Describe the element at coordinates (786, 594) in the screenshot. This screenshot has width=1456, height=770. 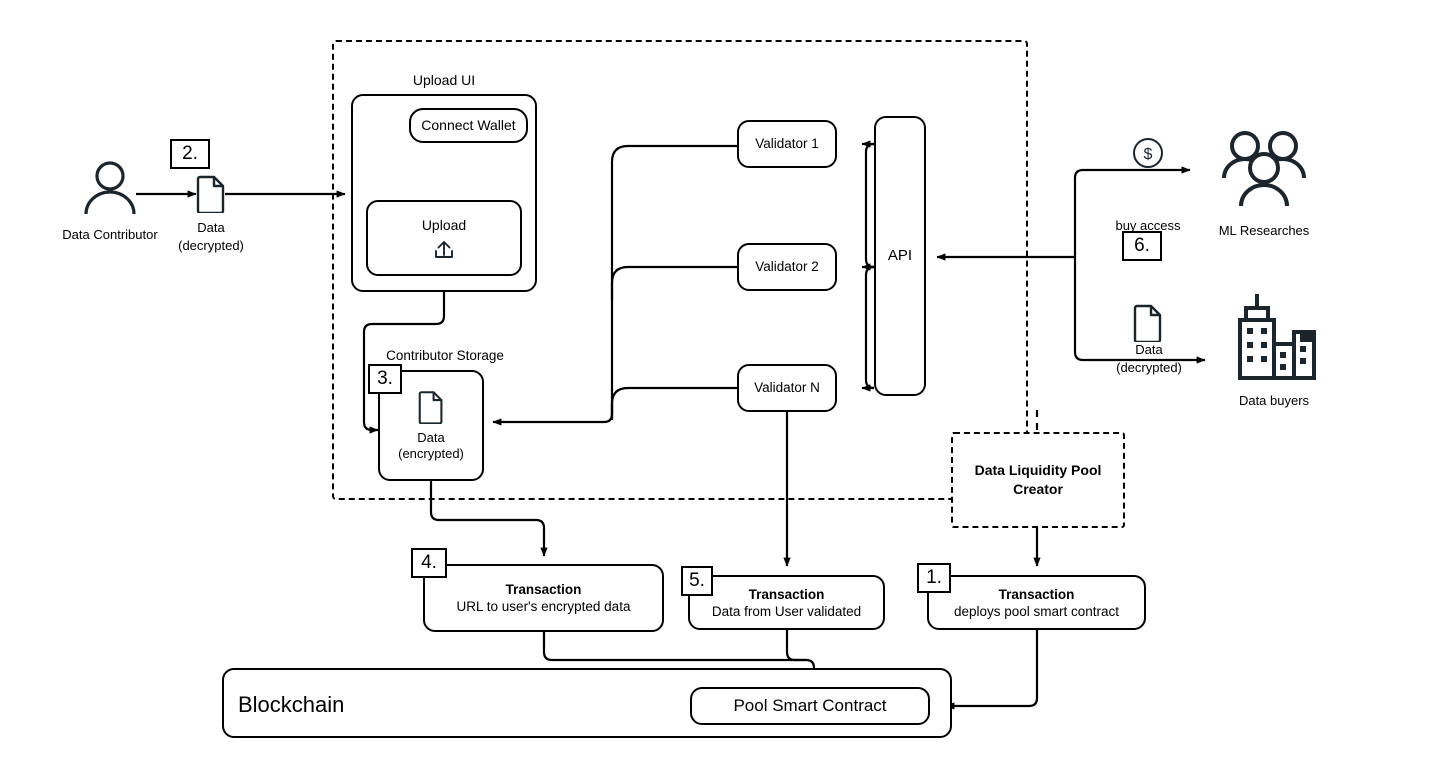
I see `transaction-5-title: Transaction` at that location.